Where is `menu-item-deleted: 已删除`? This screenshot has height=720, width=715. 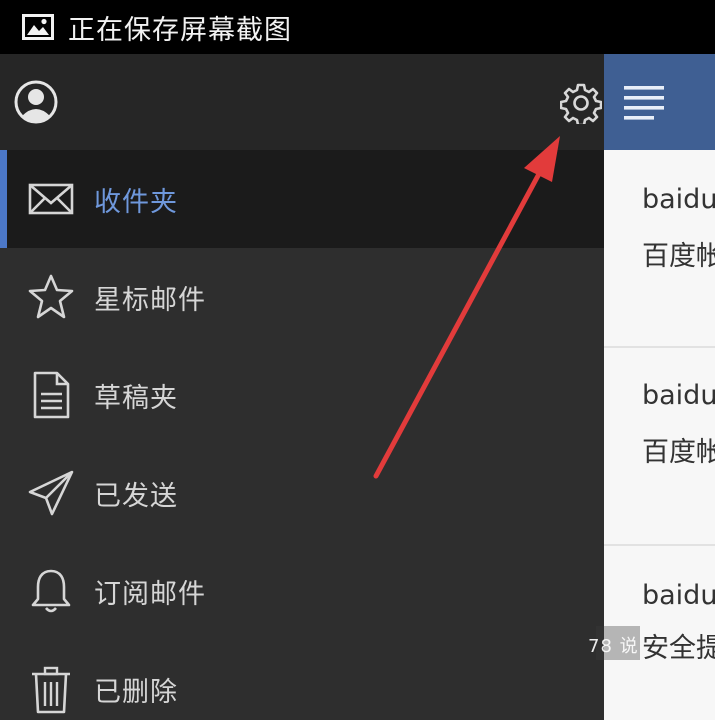 menu-item-deleted: 已删除 is located at coordinates (302, 680).